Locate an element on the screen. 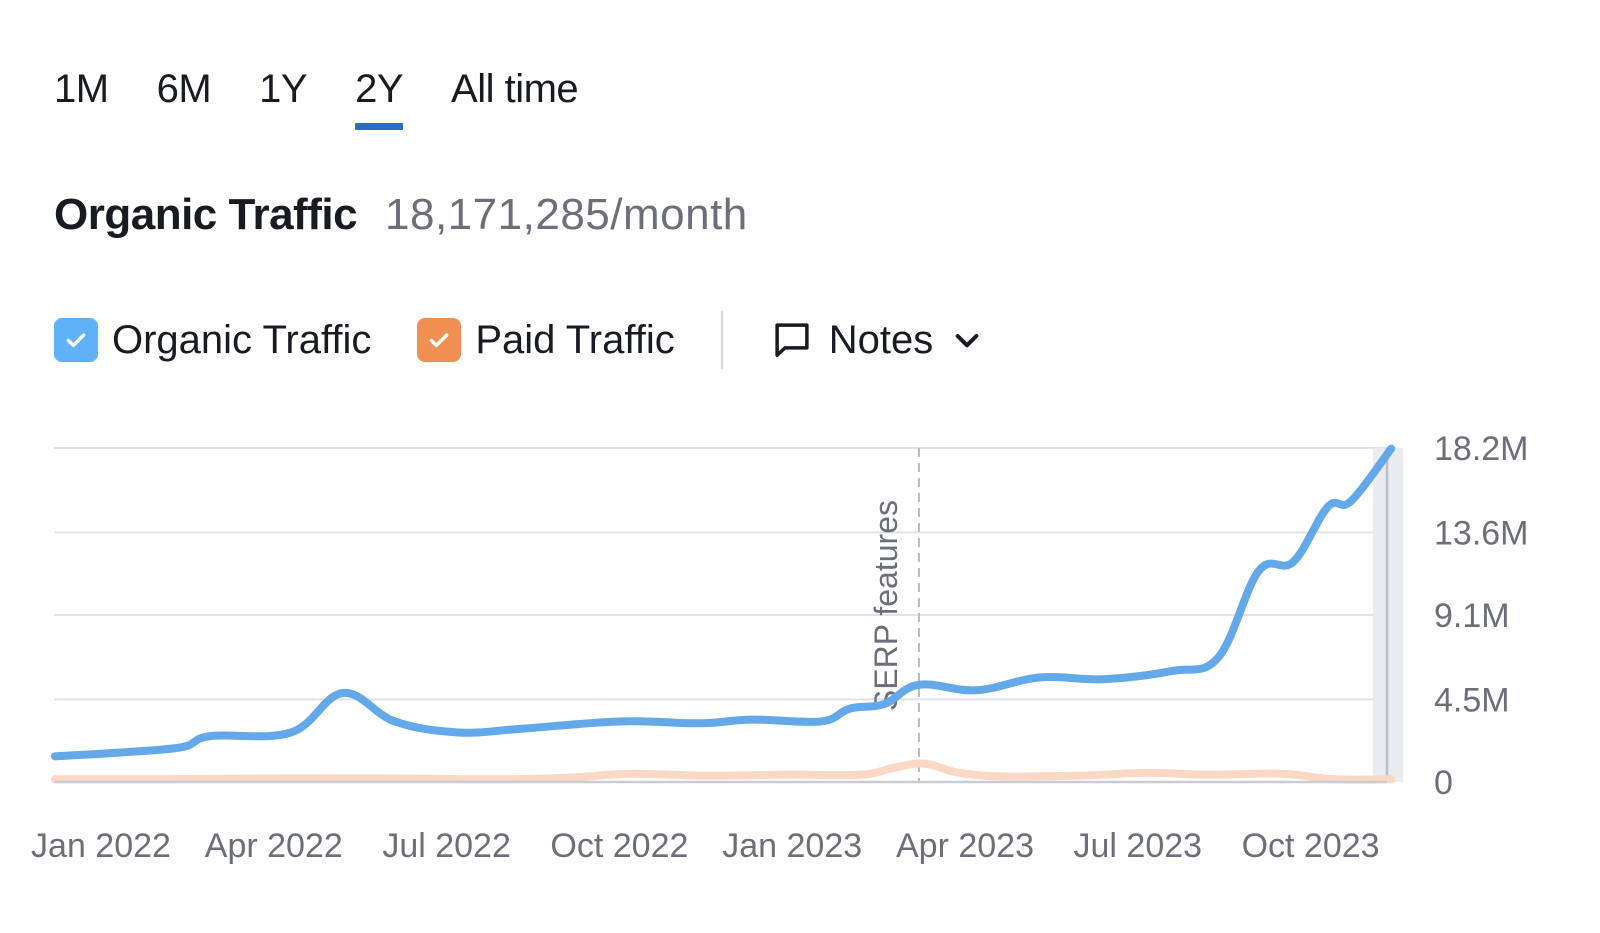  legend-paid-traffic: Paid Traffic is located at coordinates (546, 340).